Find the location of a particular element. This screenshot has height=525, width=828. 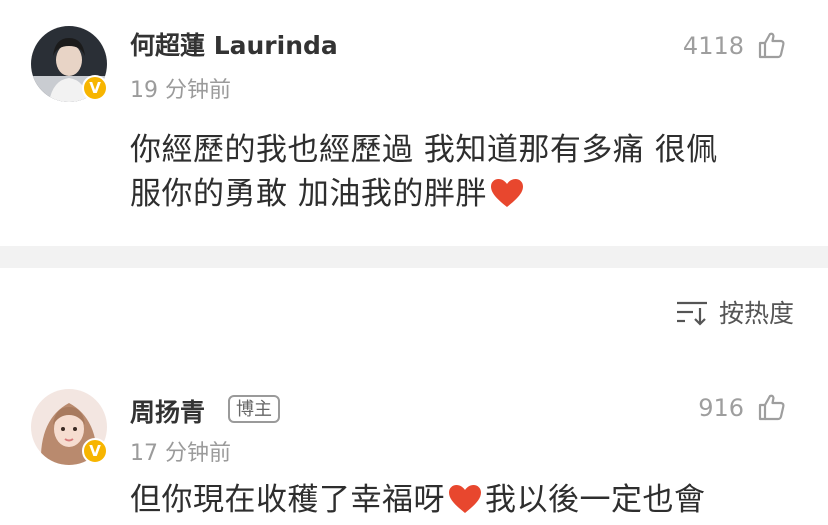

sort-icon is located at coordinates (691, 313).